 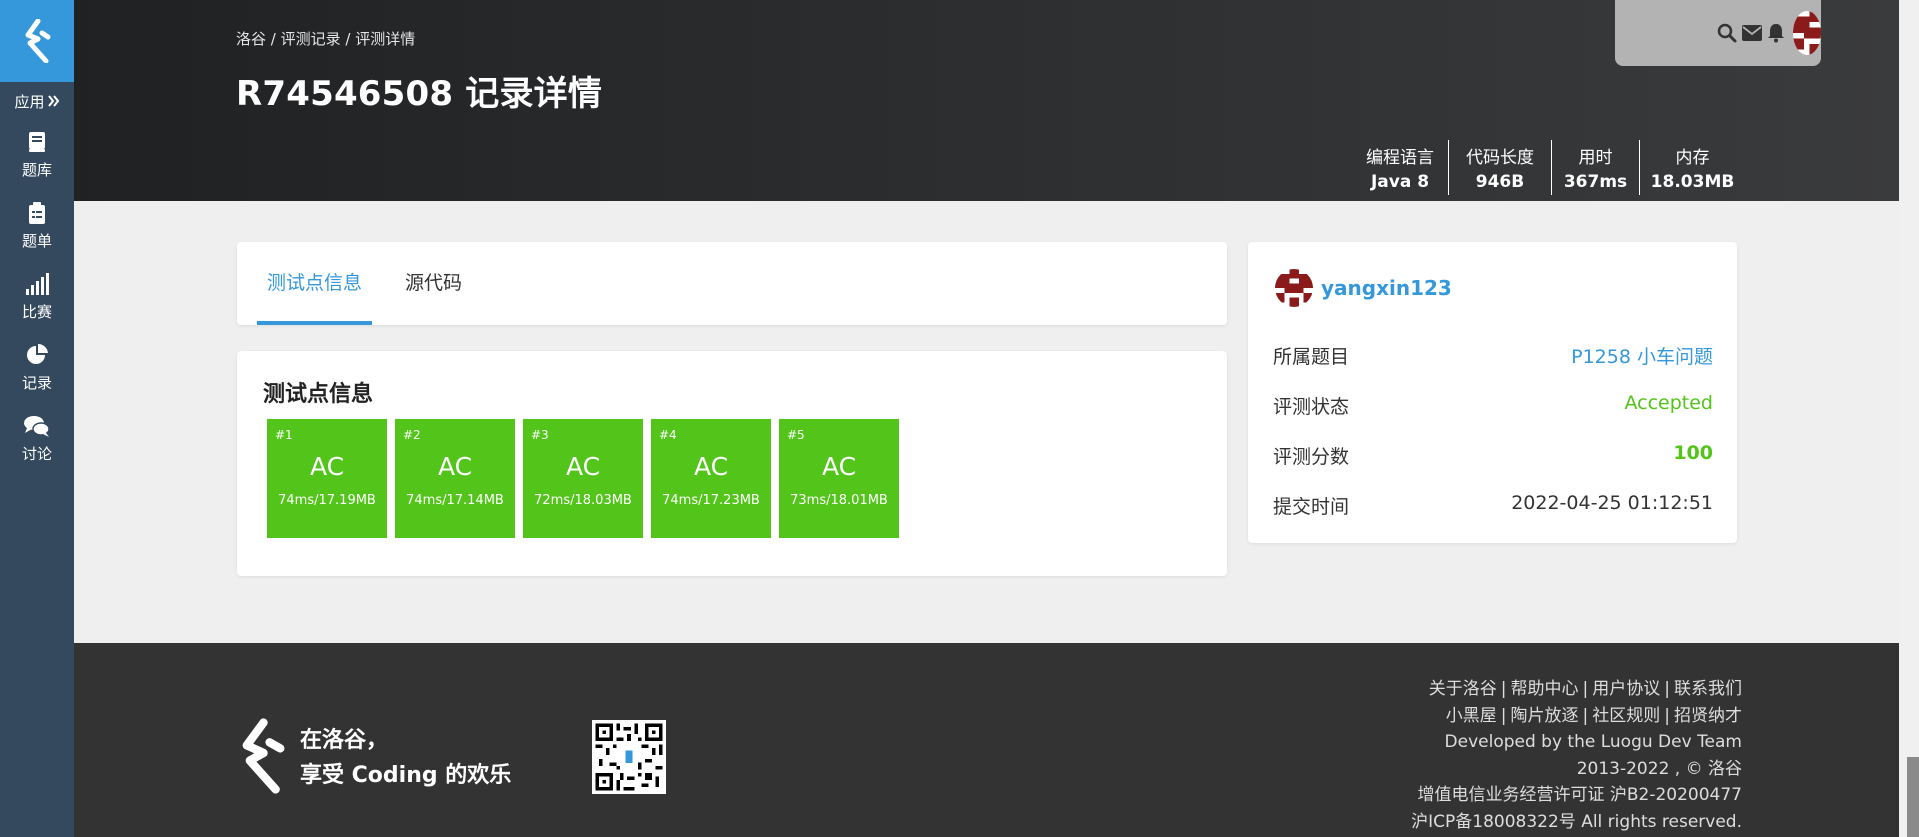 What do you see at coordinates (1500, 182) in the screenshot?
I see `stat-value: 946B` at bounding box center [1500, 182].